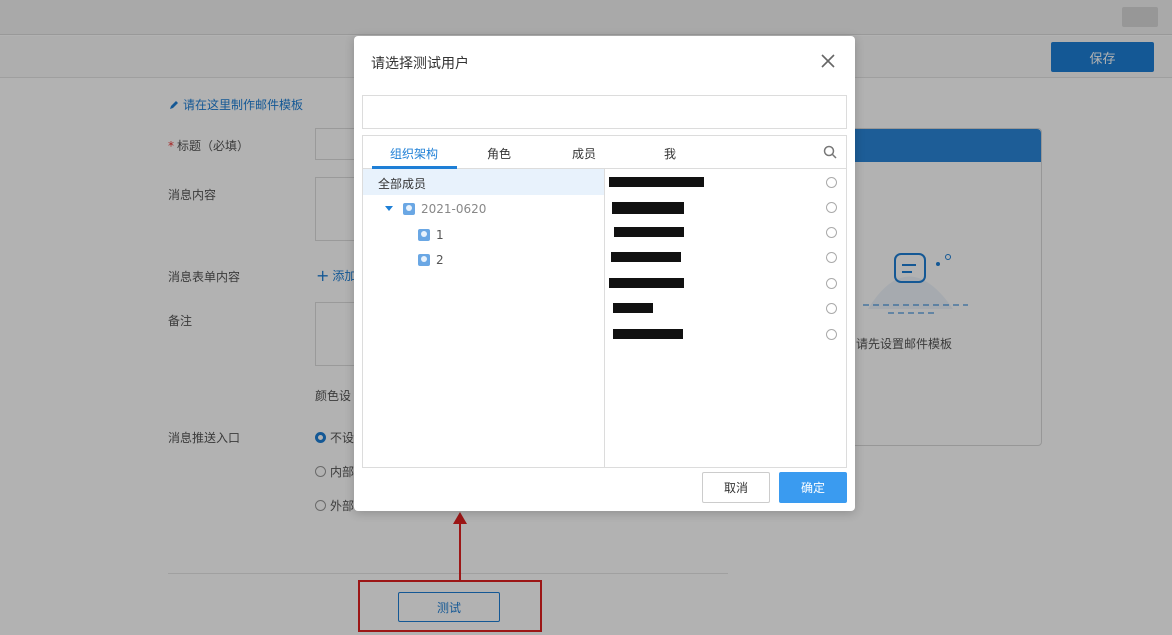 This screenshot has width=1172, height=635. I want to click on tree-node-root: 2021-0620, so click(435, 209).